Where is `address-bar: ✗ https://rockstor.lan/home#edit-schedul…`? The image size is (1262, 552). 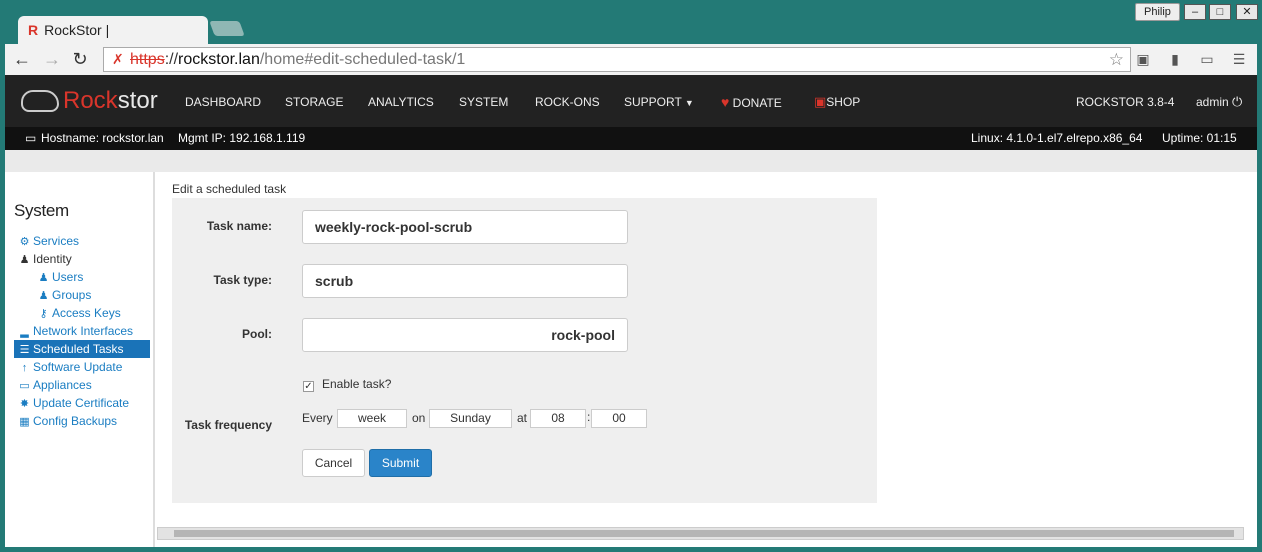
address-bar: ✗ https://rockstor.lan/home#edit-schedul… is located at coordinates (617, 59).